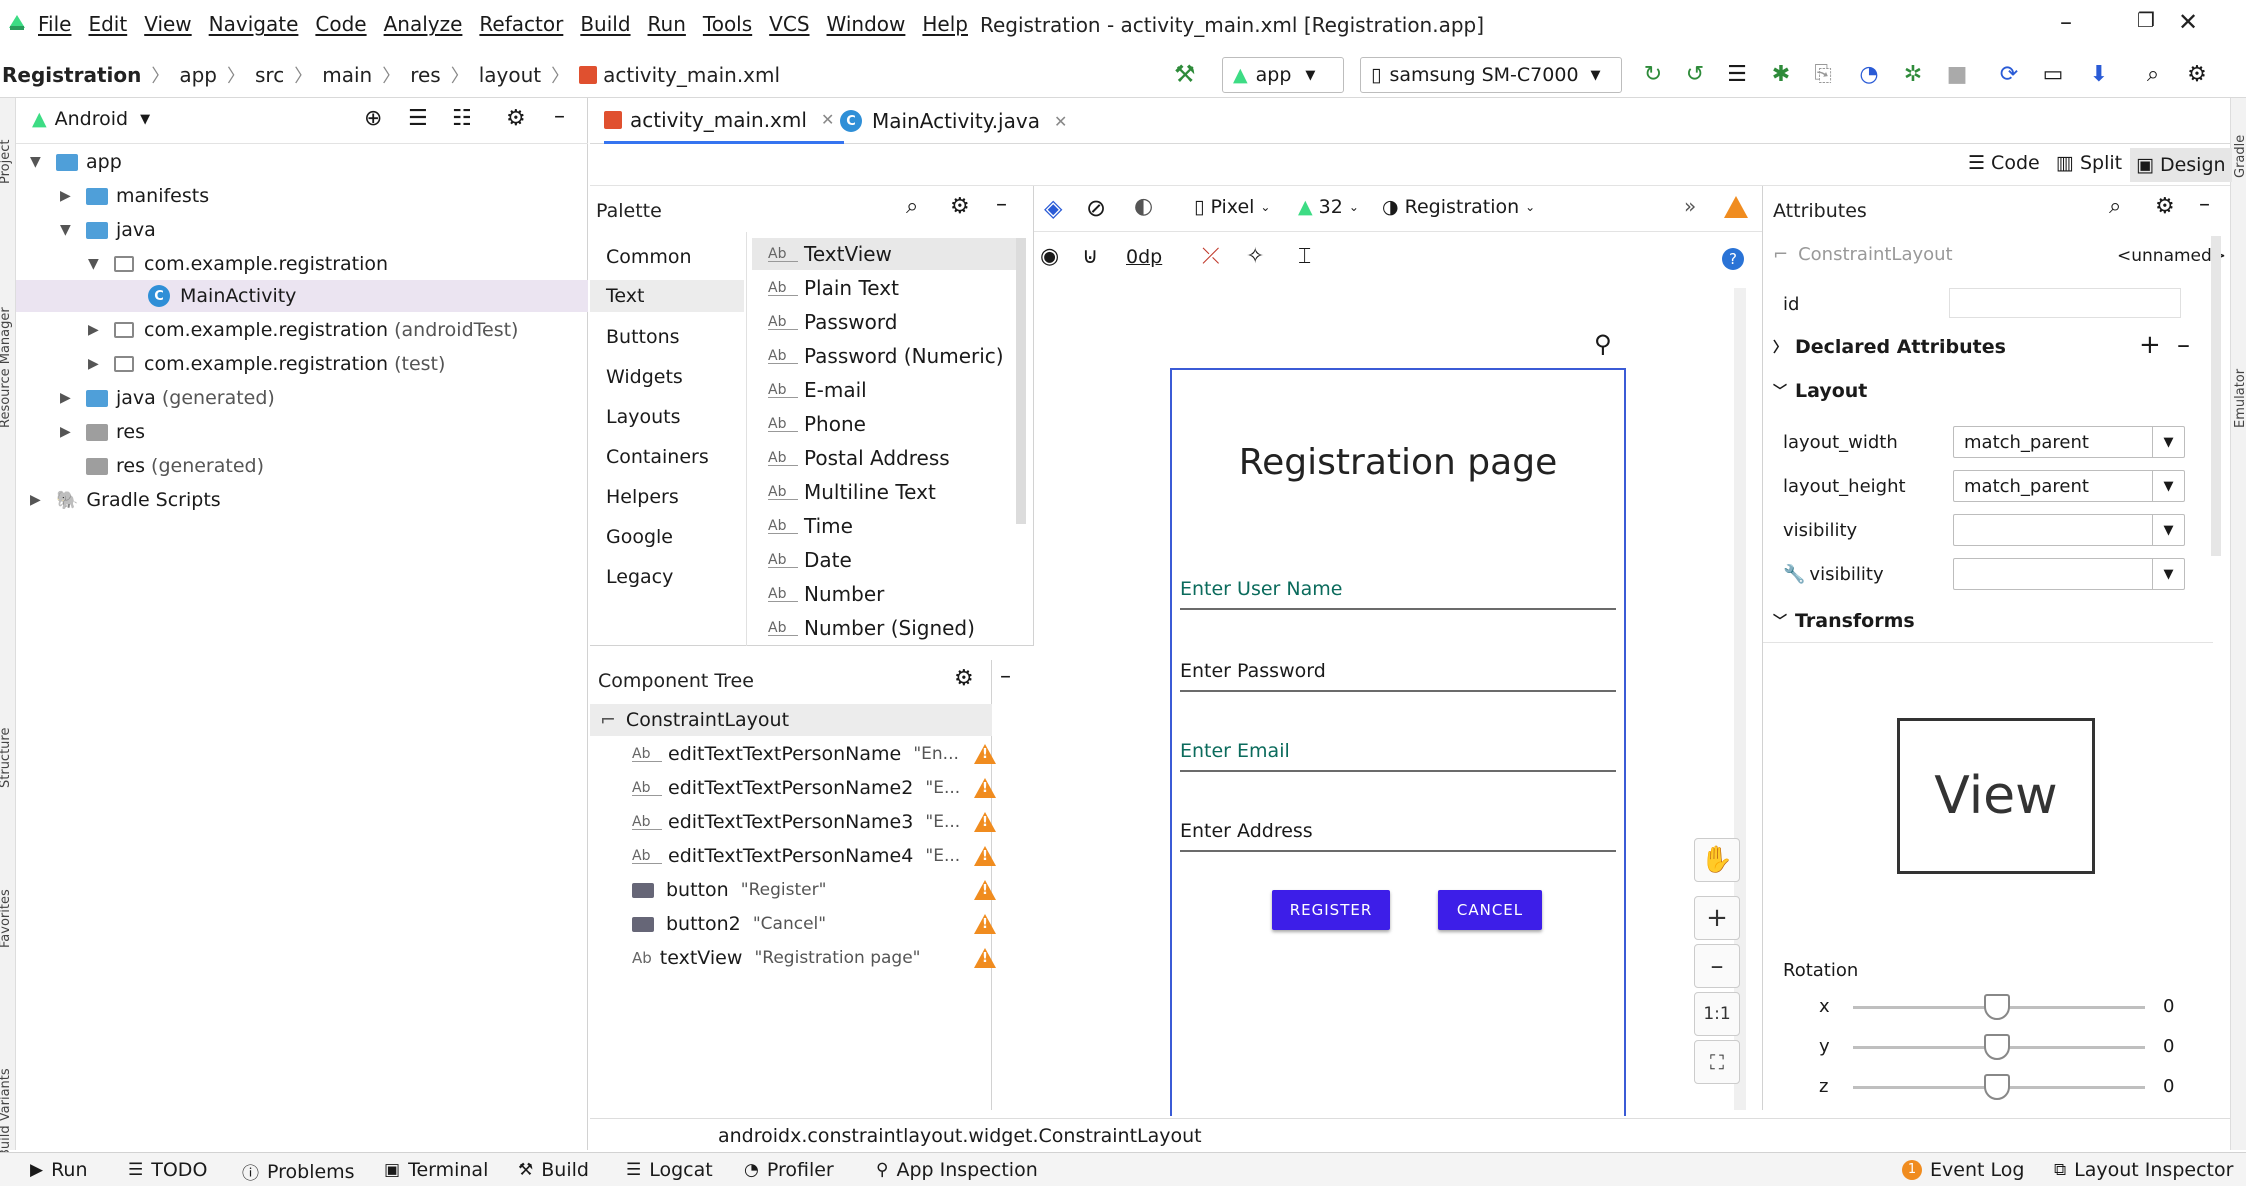 The width and height of the screenshot is (2246, 1186). Describe the element at coordinates (789, 24) in the screenshot. I see `menu-vcs: VCS` at that location.